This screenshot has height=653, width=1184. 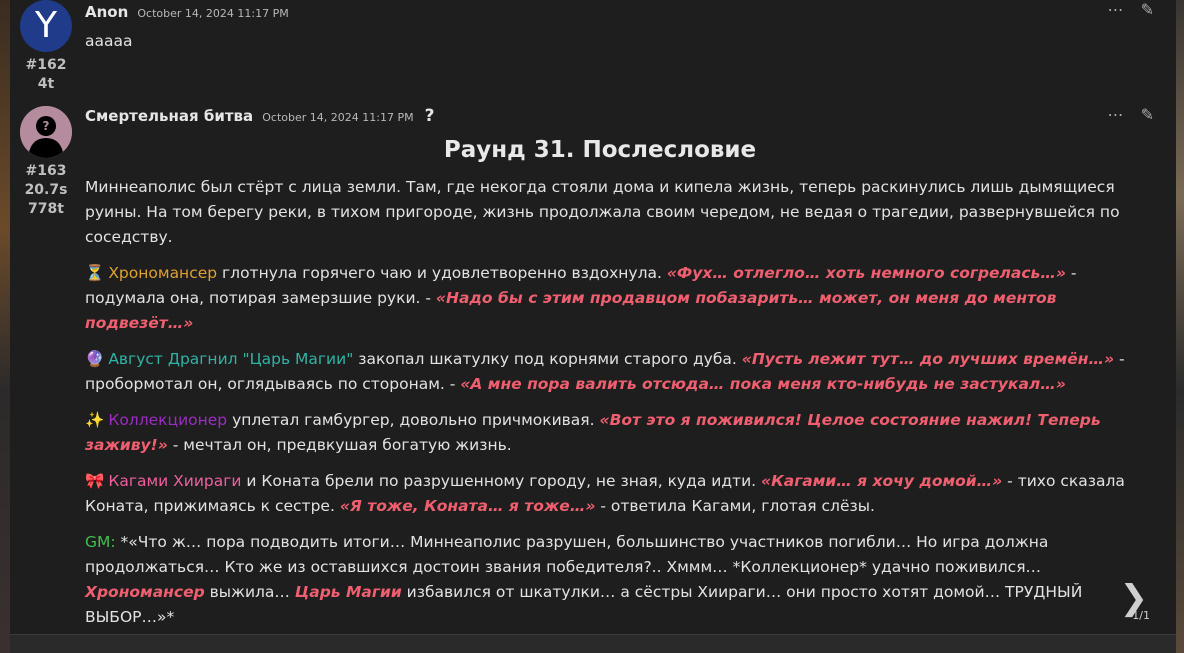 I want to click on input-bar, so click(x=593, y=643).